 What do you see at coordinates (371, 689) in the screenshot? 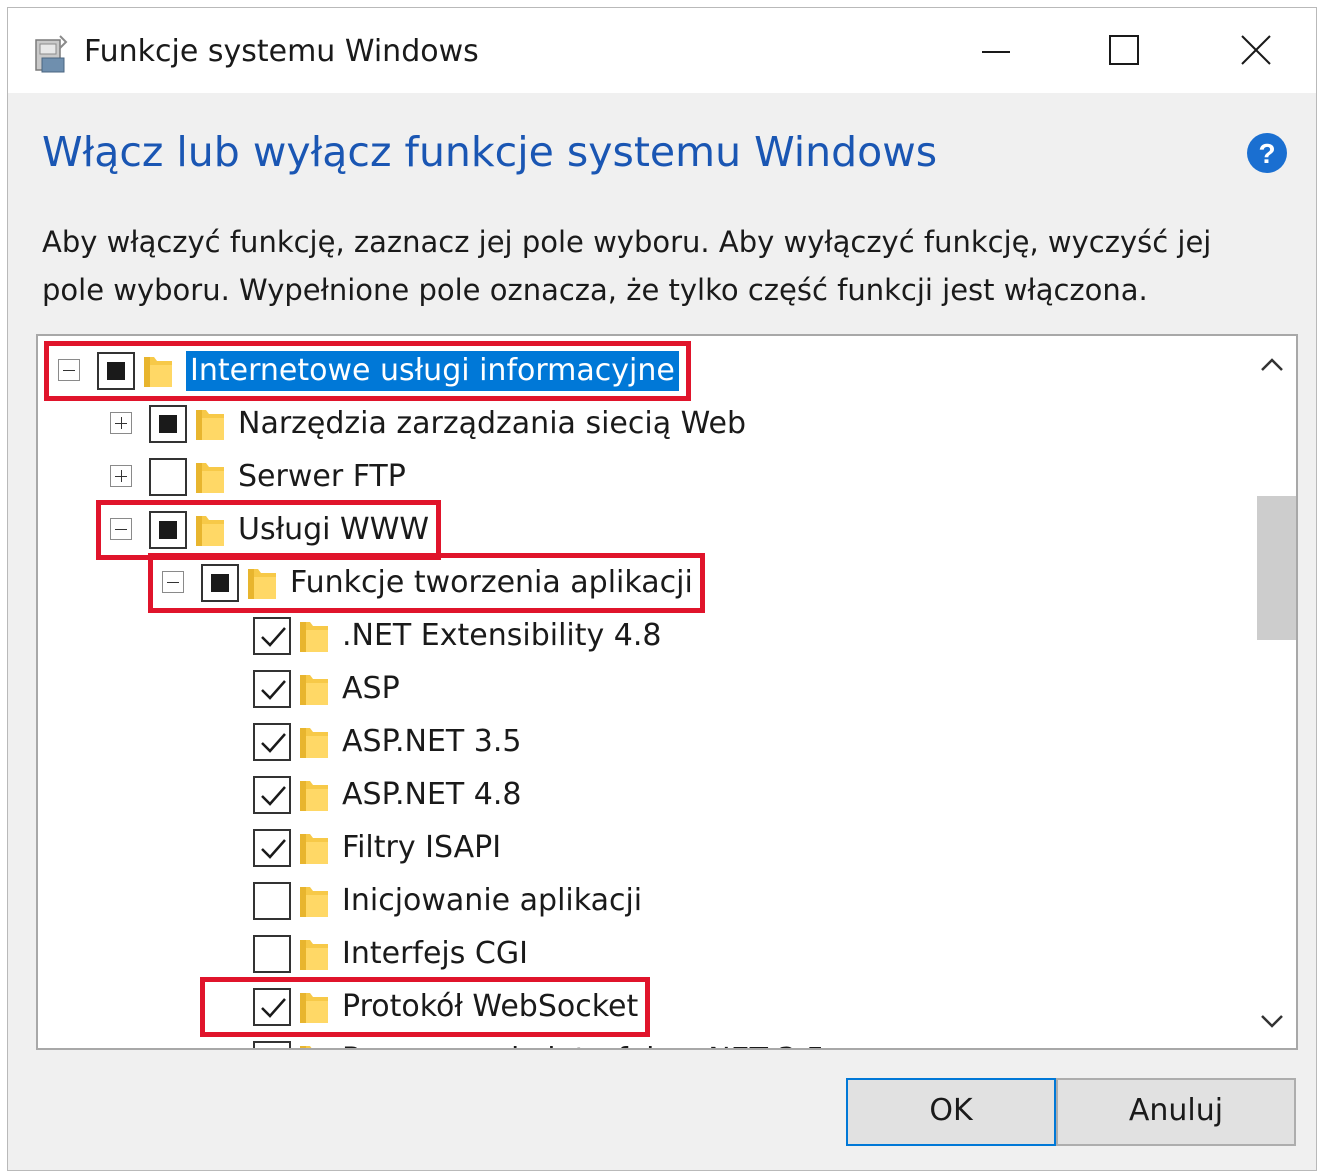
I see `tree-item-label: ASP` at bounding box center [371, 689].